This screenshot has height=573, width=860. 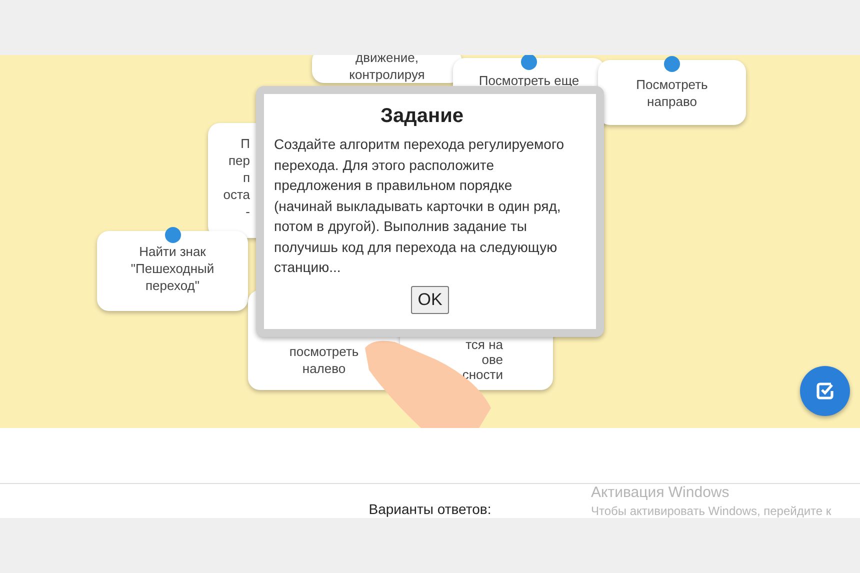 I want to click on card-text: П, so click(x=245, y=143).